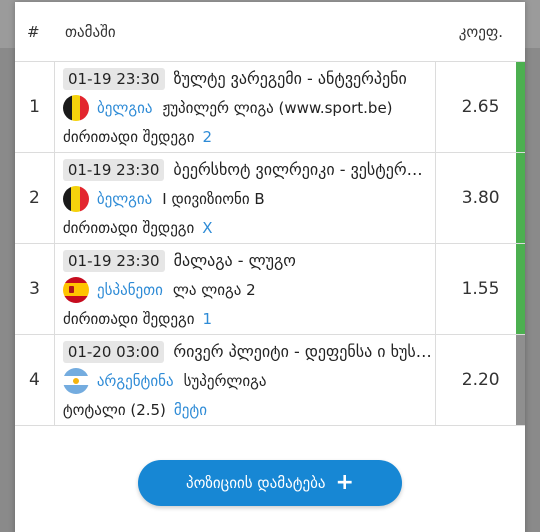 The height and width of the screenshot is (532, 540). Describe the element at coordinates (35, 107) in the screenshot. I see `row-number: 1` at that location.